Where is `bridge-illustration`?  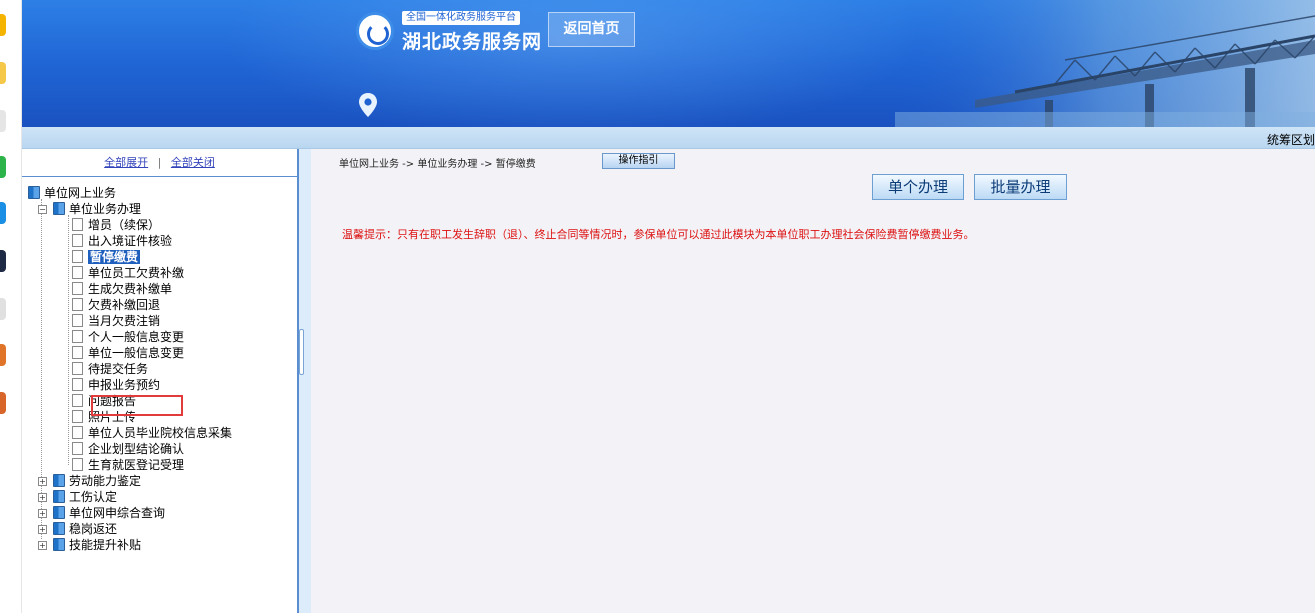 bridge-illustration is located at coordinates (1105, 63).